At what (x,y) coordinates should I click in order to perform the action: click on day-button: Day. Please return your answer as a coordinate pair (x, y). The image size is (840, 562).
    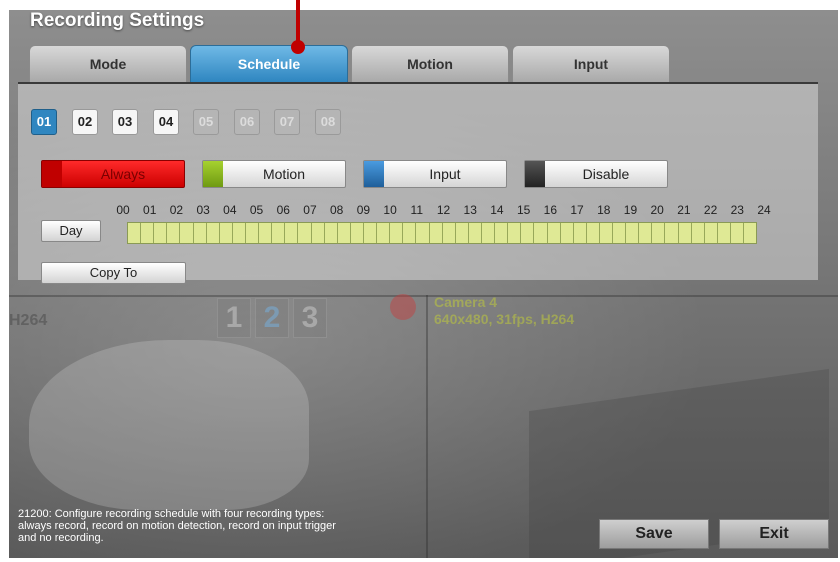
    Looking at the image, I should click on (71, 231).